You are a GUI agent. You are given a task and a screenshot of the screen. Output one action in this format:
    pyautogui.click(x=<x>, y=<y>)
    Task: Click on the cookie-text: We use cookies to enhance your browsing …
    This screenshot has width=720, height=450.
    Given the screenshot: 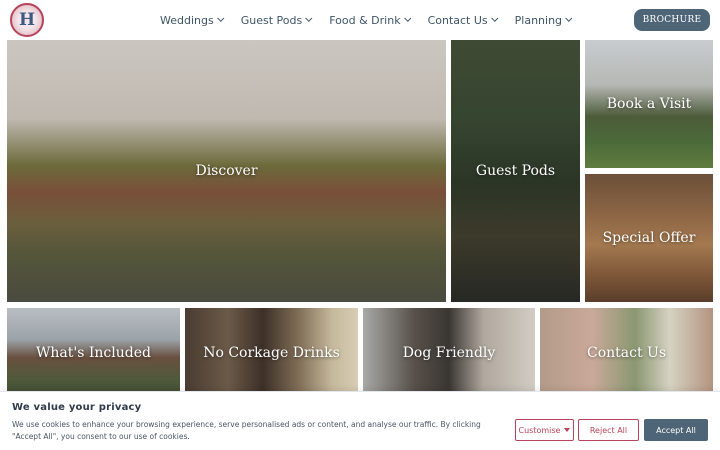 What is the action you would take?
    pyautogui.click(x=246, y=430)
    